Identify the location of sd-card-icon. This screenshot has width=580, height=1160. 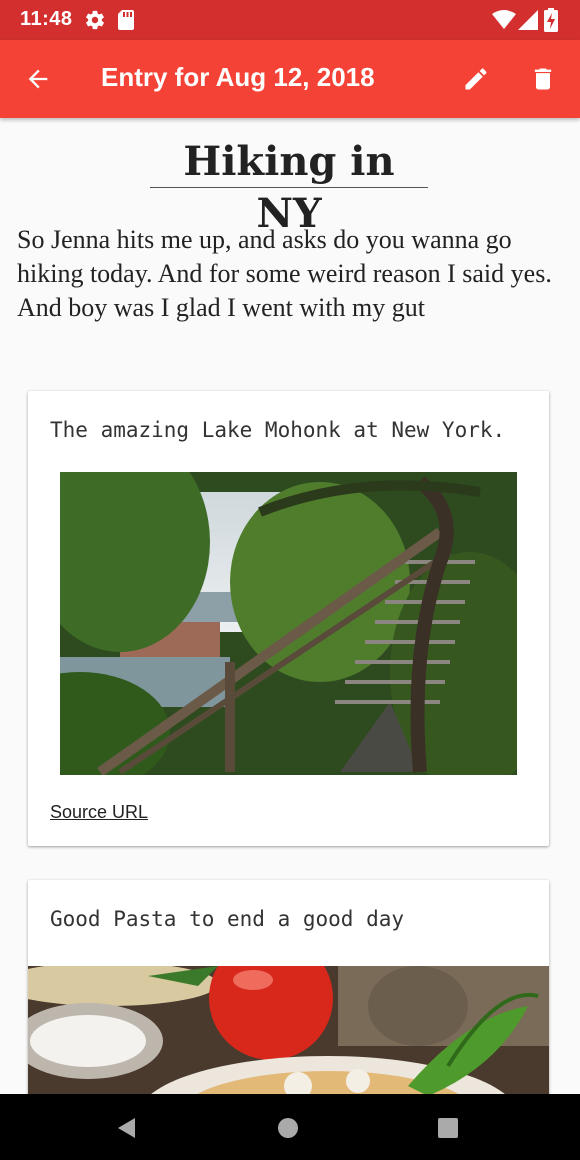
(126, 22).